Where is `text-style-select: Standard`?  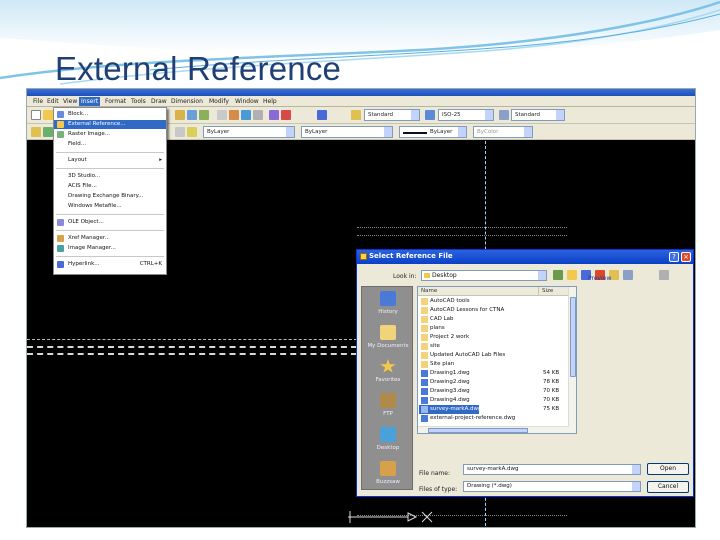 text-style-select: Standard is located at coordinates (392, 115).